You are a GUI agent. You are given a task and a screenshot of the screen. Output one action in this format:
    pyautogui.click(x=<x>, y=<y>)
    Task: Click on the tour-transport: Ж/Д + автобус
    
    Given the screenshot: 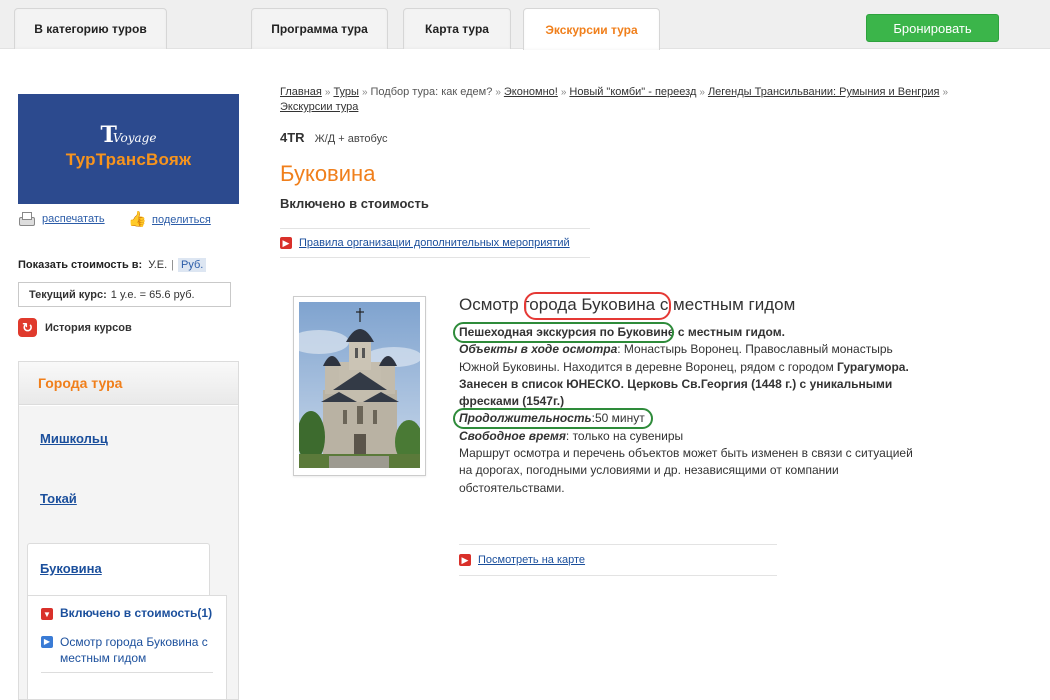 What is the action you would take?
    pyautogui.click(x=351, y=139)
    